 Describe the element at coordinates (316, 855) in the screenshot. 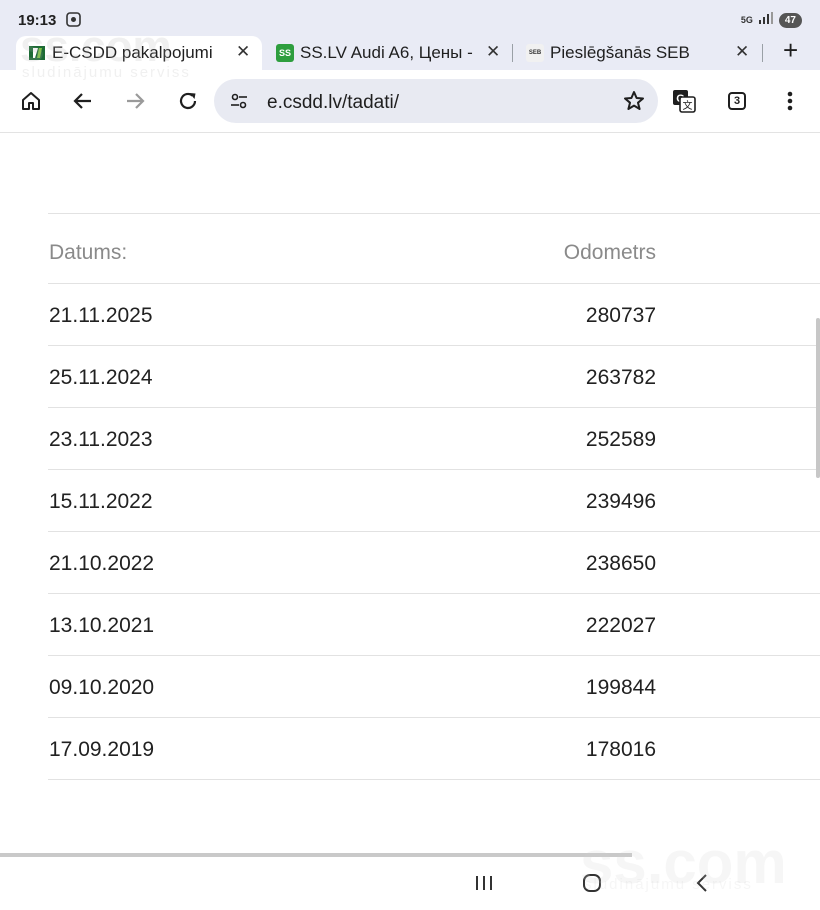

I see `horizontal-scrollbar` at that location.